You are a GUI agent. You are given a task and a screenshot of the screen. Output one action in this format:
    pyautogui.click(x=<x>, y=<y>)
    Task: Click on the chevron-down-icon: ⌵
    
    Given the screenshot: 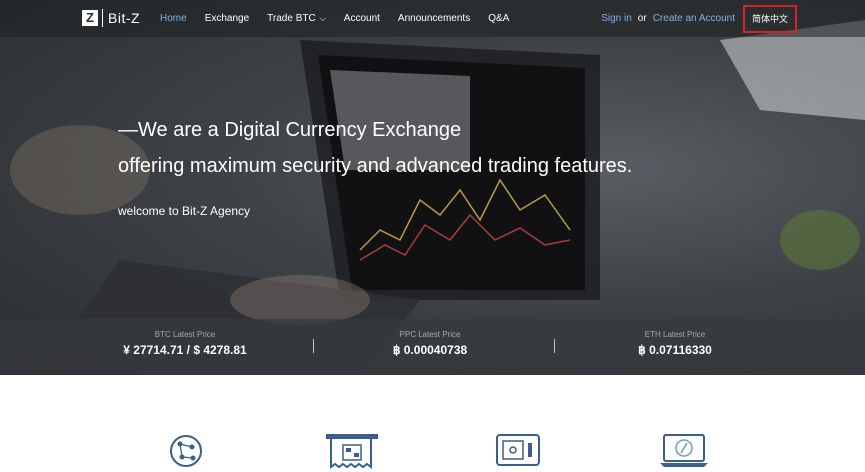 What is the action you would take?
    pyautogui.click(x=322, y=18)
    